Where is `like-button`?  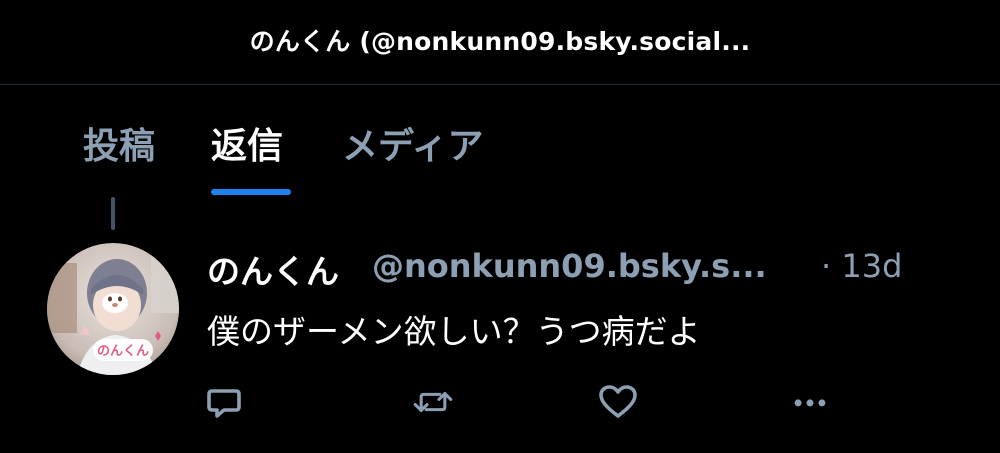 like-button is located at coordinates (618, 402).